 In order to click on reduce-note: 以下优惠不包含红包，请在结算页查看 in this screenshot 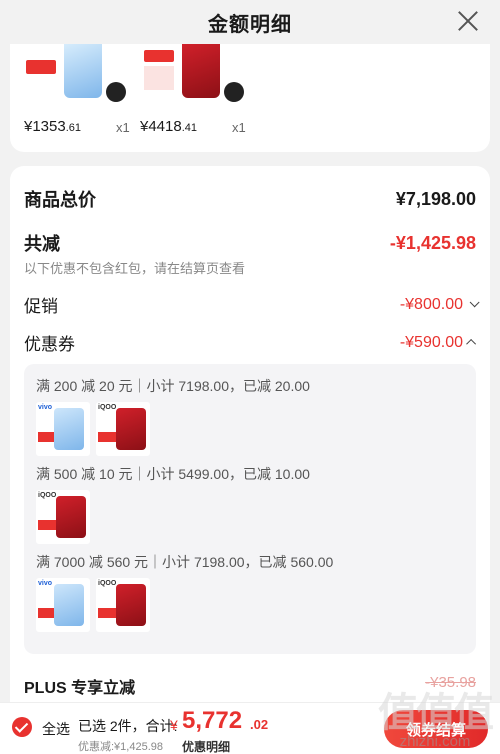, I will do `click(135, 268)`.